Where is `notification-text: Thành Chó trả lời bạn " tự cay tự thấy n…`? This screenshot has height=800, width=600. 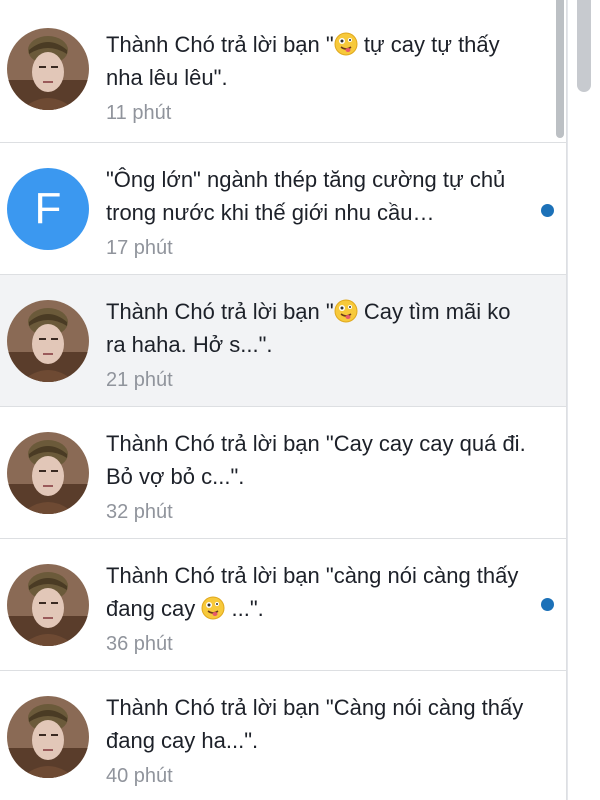 notification-text: Thành Chó trả lời bạn " tự cay tự thấy n… is located at coordinates (303, 61).